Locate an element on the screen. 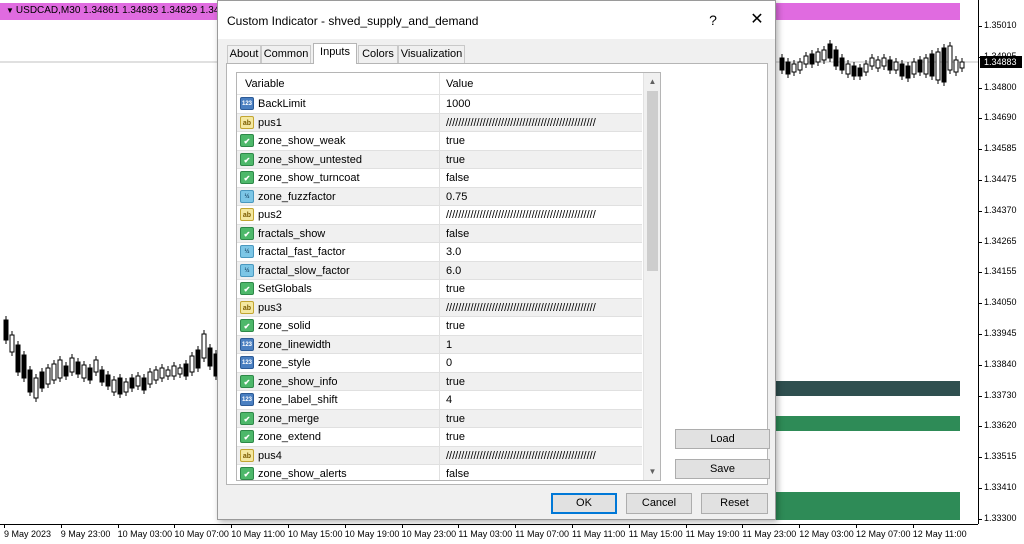  variable-value: 4 is located at coordinates (541, 400).